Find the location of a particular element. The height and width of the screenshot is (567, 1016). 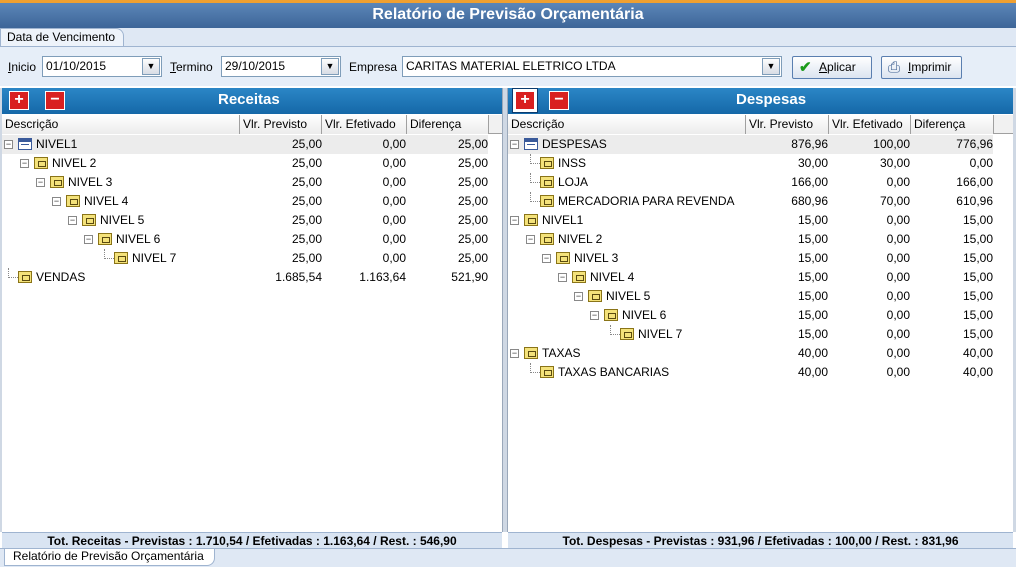

cell-previsto: 30,00 is located at coordinates (812, 163).